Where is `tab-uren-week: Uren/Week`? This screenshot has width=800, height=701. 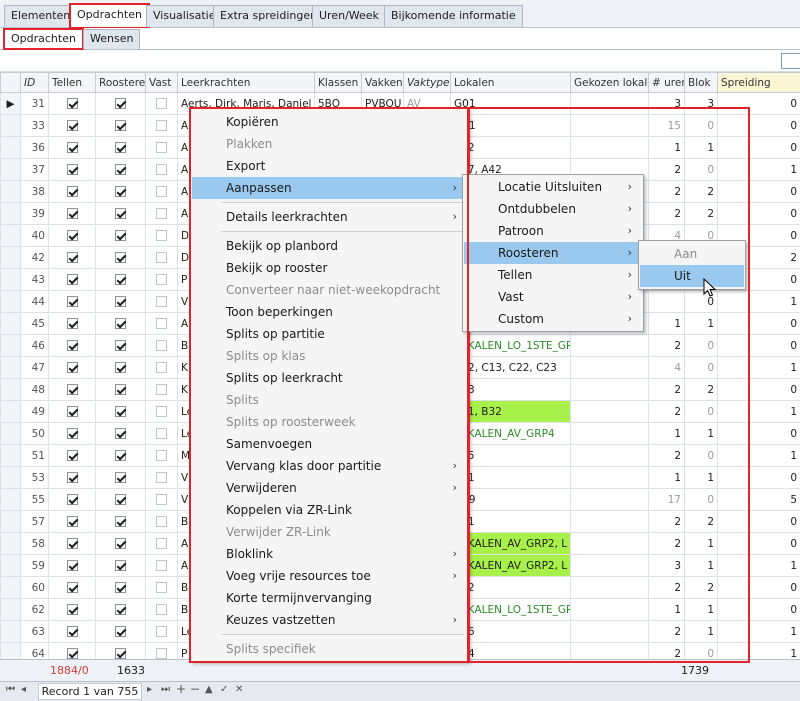 tab-uren-week: Uren/Week is located at coordinates (349, 16).